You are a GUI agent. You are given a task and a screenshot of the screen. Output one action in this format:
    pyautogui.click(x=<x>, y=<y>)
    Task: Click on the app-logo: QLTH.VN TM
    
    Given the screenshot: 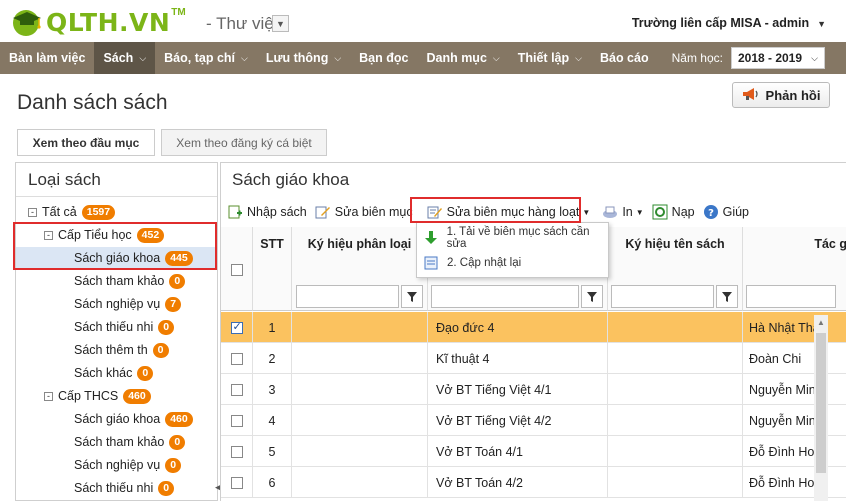 What is the action you would take?
    pyautogui.click(x=98, y=22)
    